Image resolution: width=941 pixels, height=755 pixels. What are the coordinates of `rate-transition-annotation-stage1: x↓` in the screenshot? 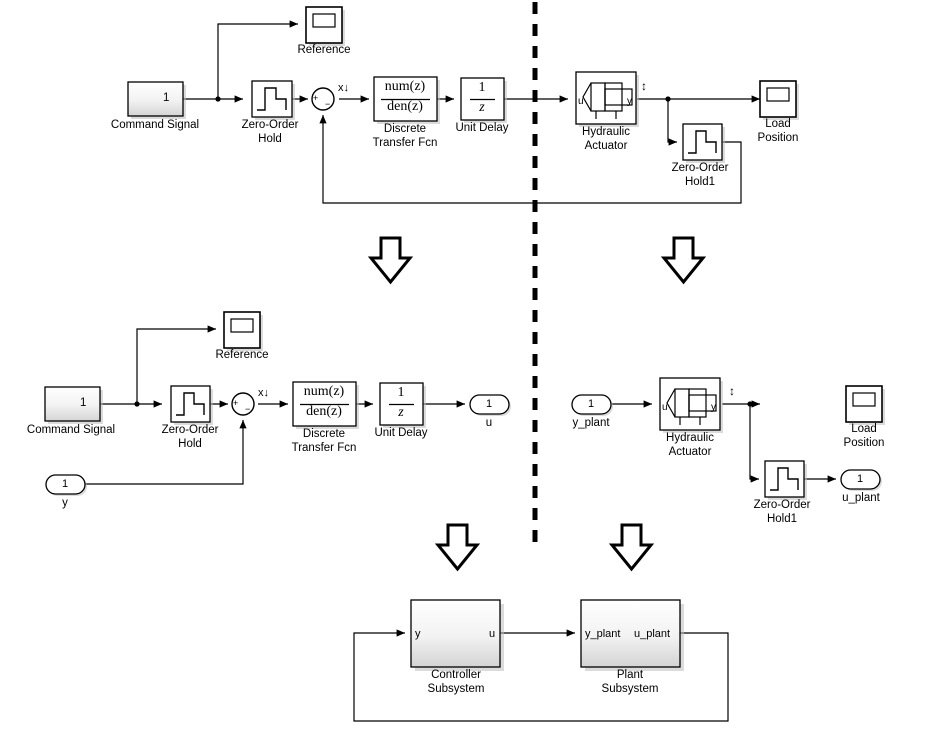 It's located at (343, 88).